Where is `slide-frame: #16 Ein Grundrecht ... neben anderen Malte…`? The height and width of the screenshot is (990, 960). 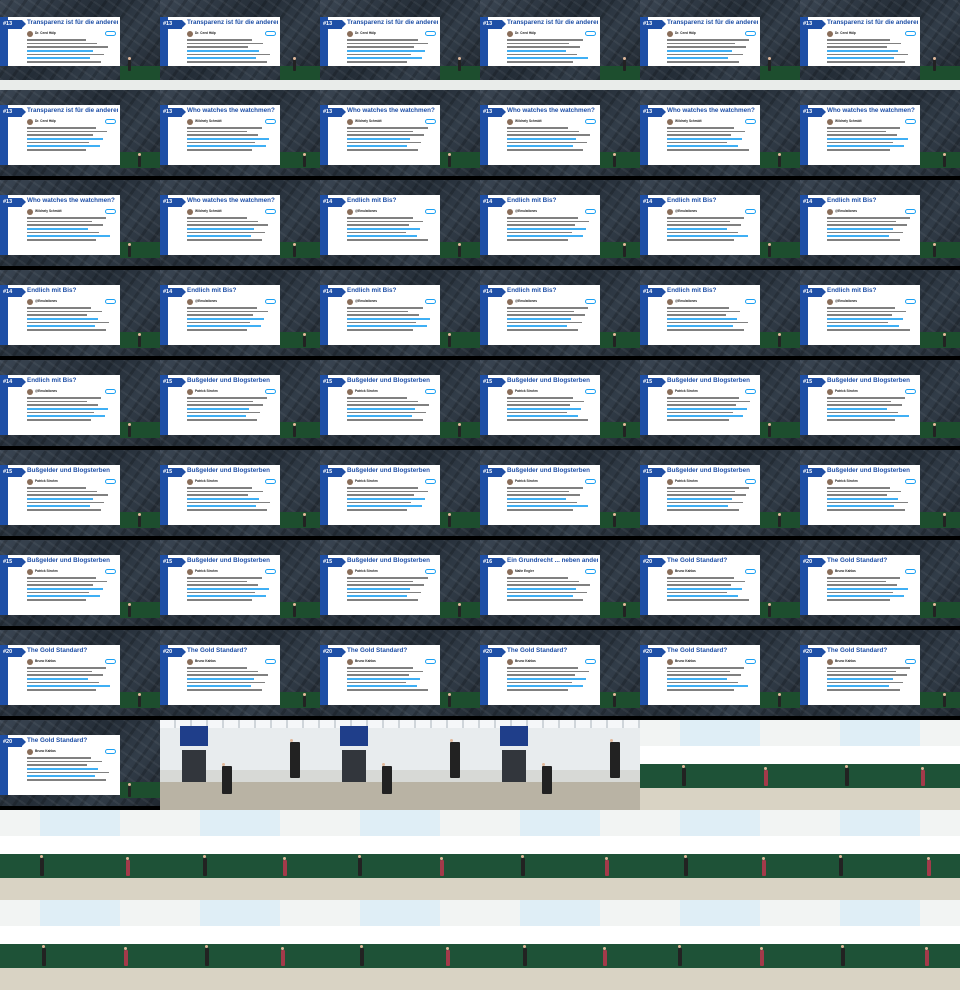 slide-frame: #16 Ein Grundrecht ... neben anderen Malte… is located at coordinates (560, 585).